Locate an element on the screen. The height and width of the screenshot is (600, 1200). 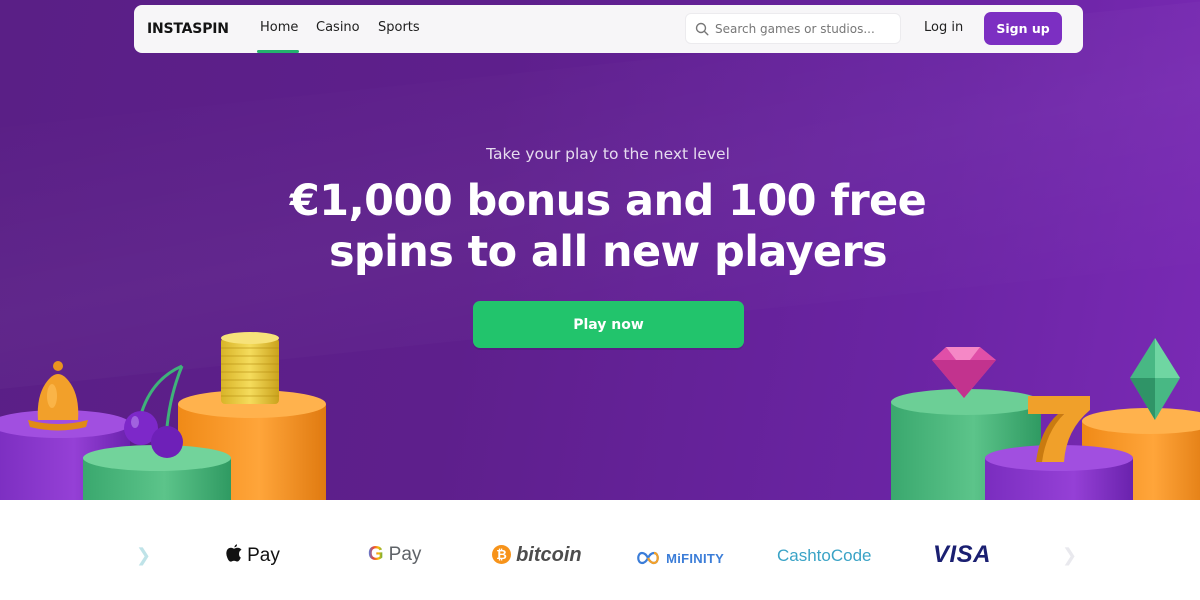
cashtocode-label: CashtoCode is located at coordinates (824, 555).